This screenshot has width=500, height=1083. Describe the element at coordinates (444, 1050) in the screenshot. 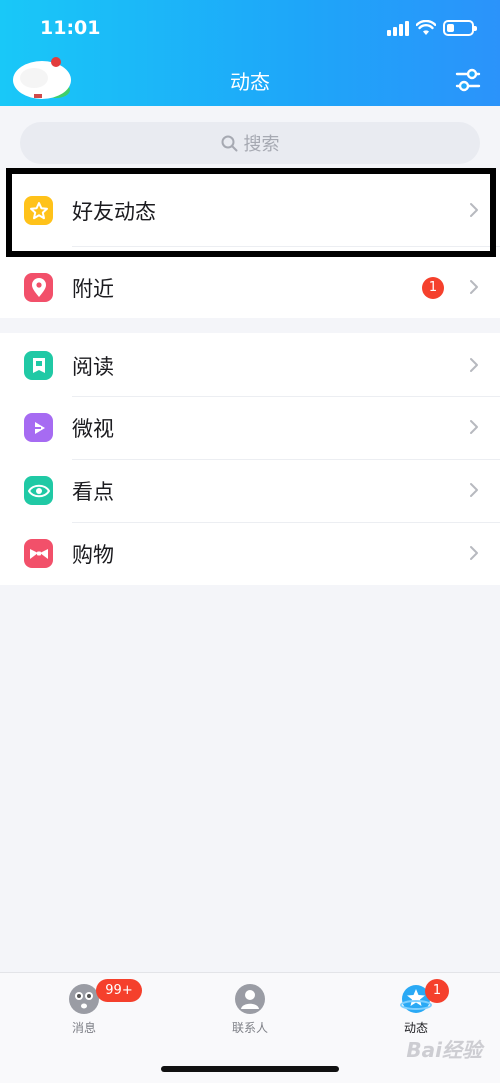

I see `watermark-logo: Bai经验` at that location.